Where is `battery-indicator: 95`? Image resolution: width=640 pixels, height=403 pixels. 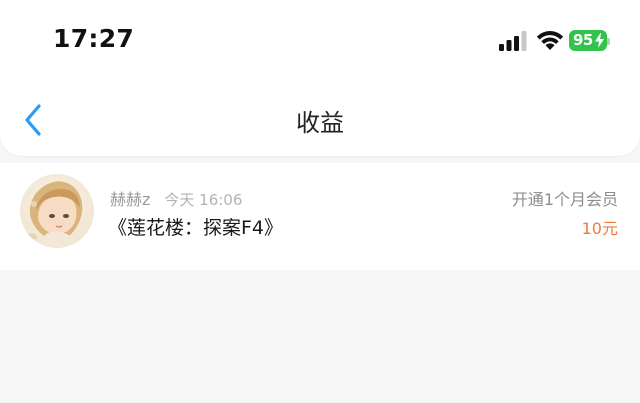 battery-indicator: 95 is located at coordinates (589, 40).